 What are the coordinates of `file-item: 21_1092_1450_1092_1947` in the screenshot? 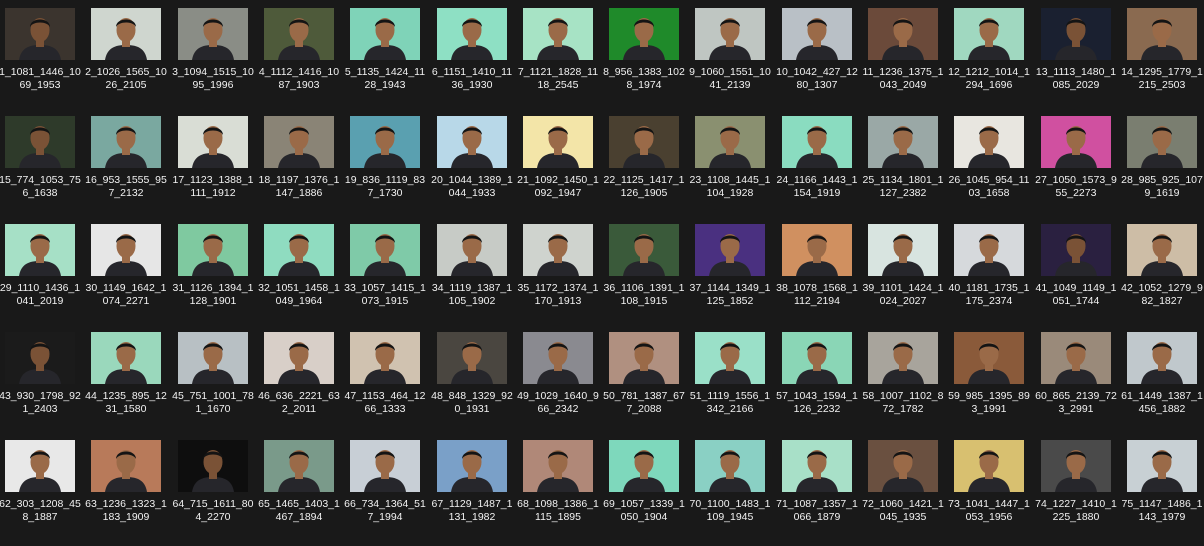 It's located at (562, 169).